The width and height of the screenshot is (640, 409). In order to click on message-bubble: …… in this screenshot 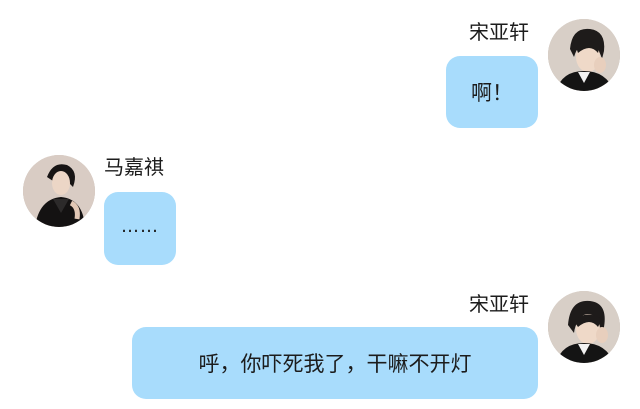, I will do `click(140, 228)`.